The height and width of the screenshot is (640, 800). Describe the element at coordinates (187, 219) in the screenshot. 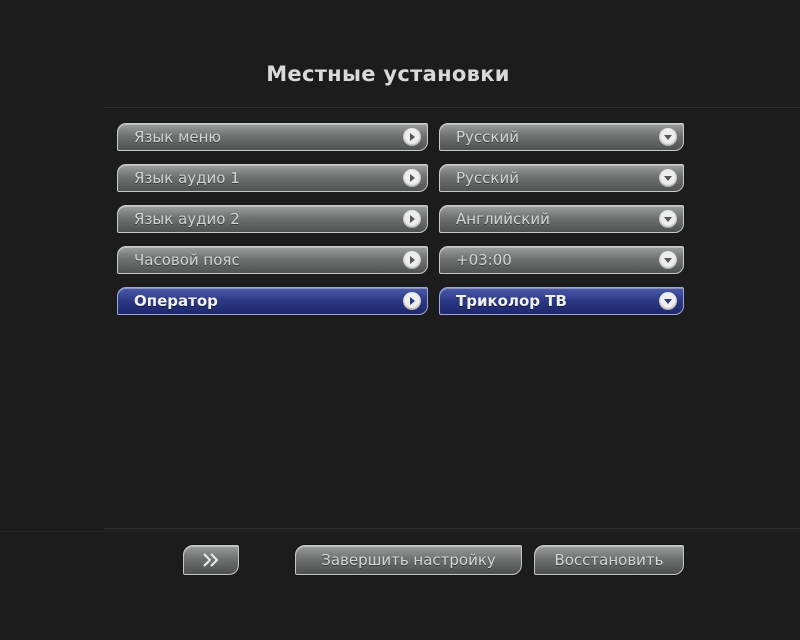

I see `audio-language-2-label: Язык аудио 2` at that location.